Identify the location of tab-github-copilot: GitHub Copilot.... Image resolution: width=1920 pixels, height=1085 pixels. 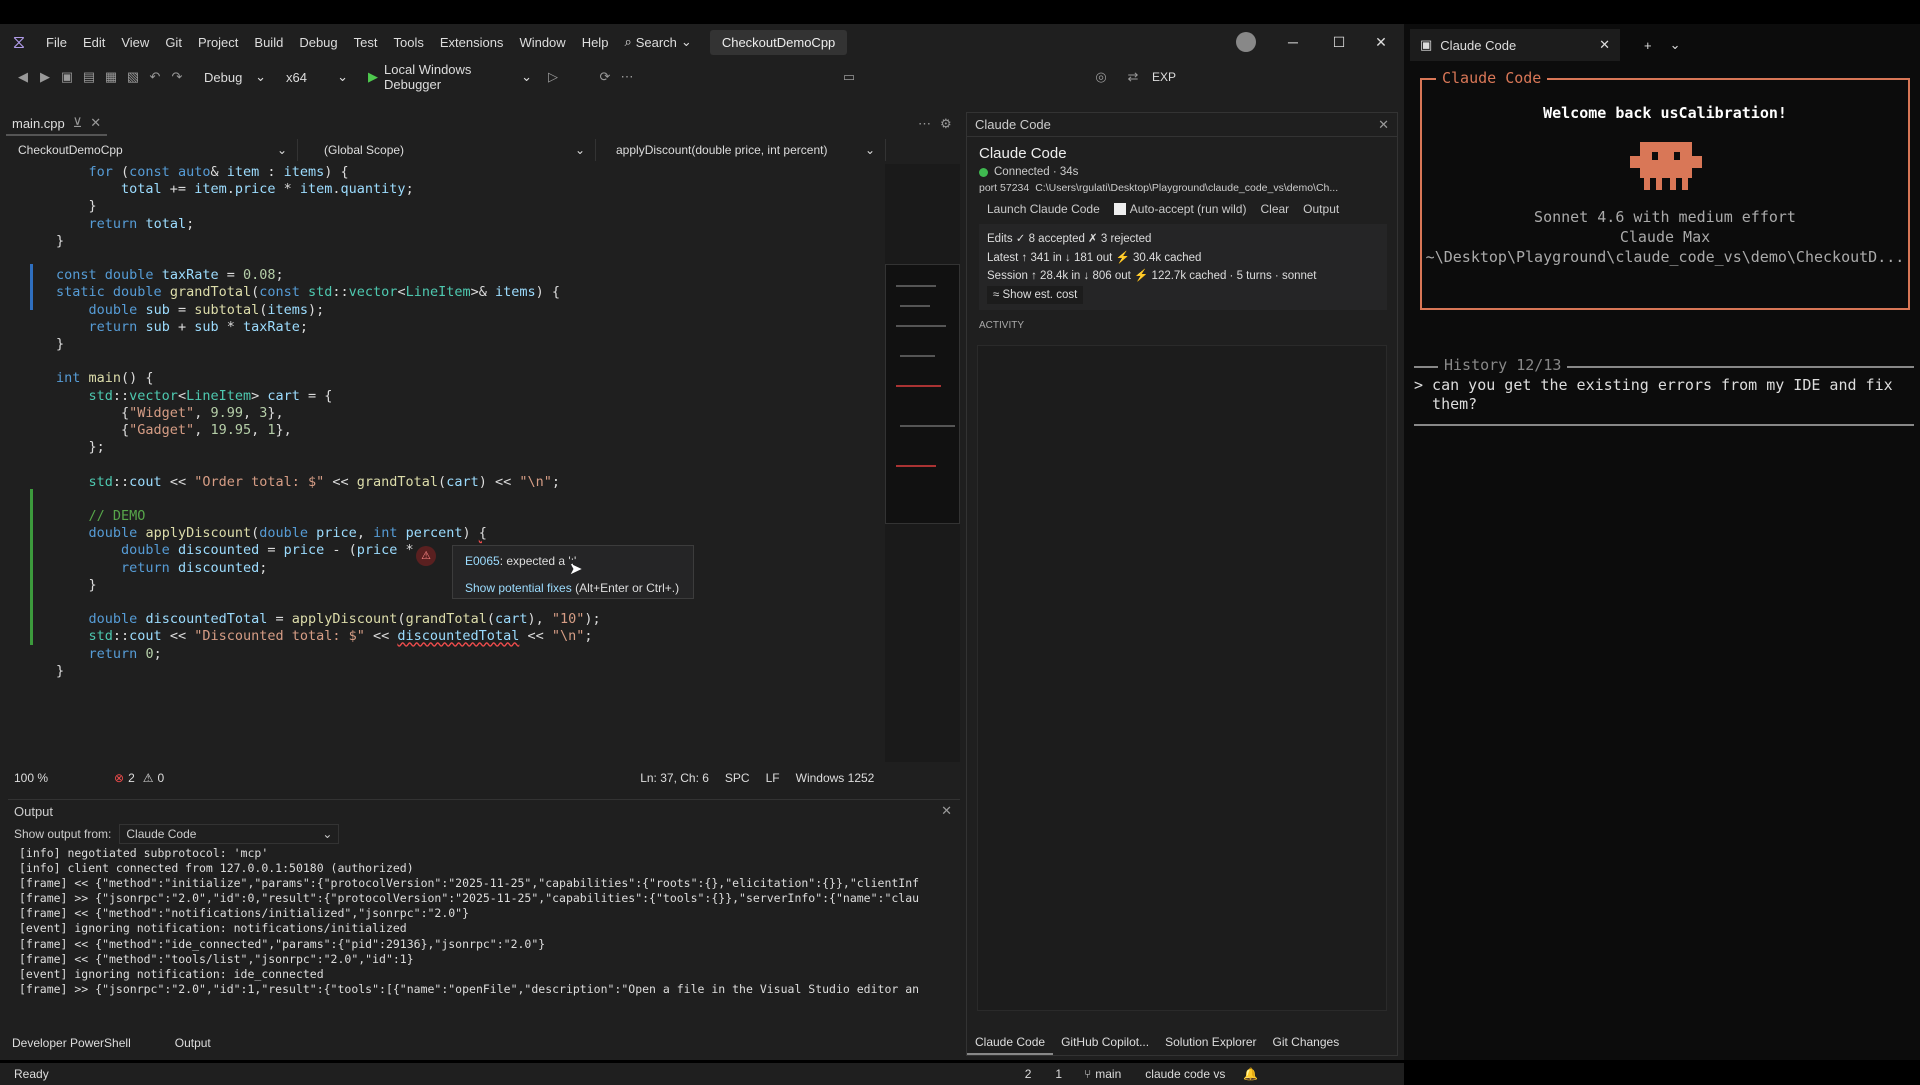
(1105, 1043).